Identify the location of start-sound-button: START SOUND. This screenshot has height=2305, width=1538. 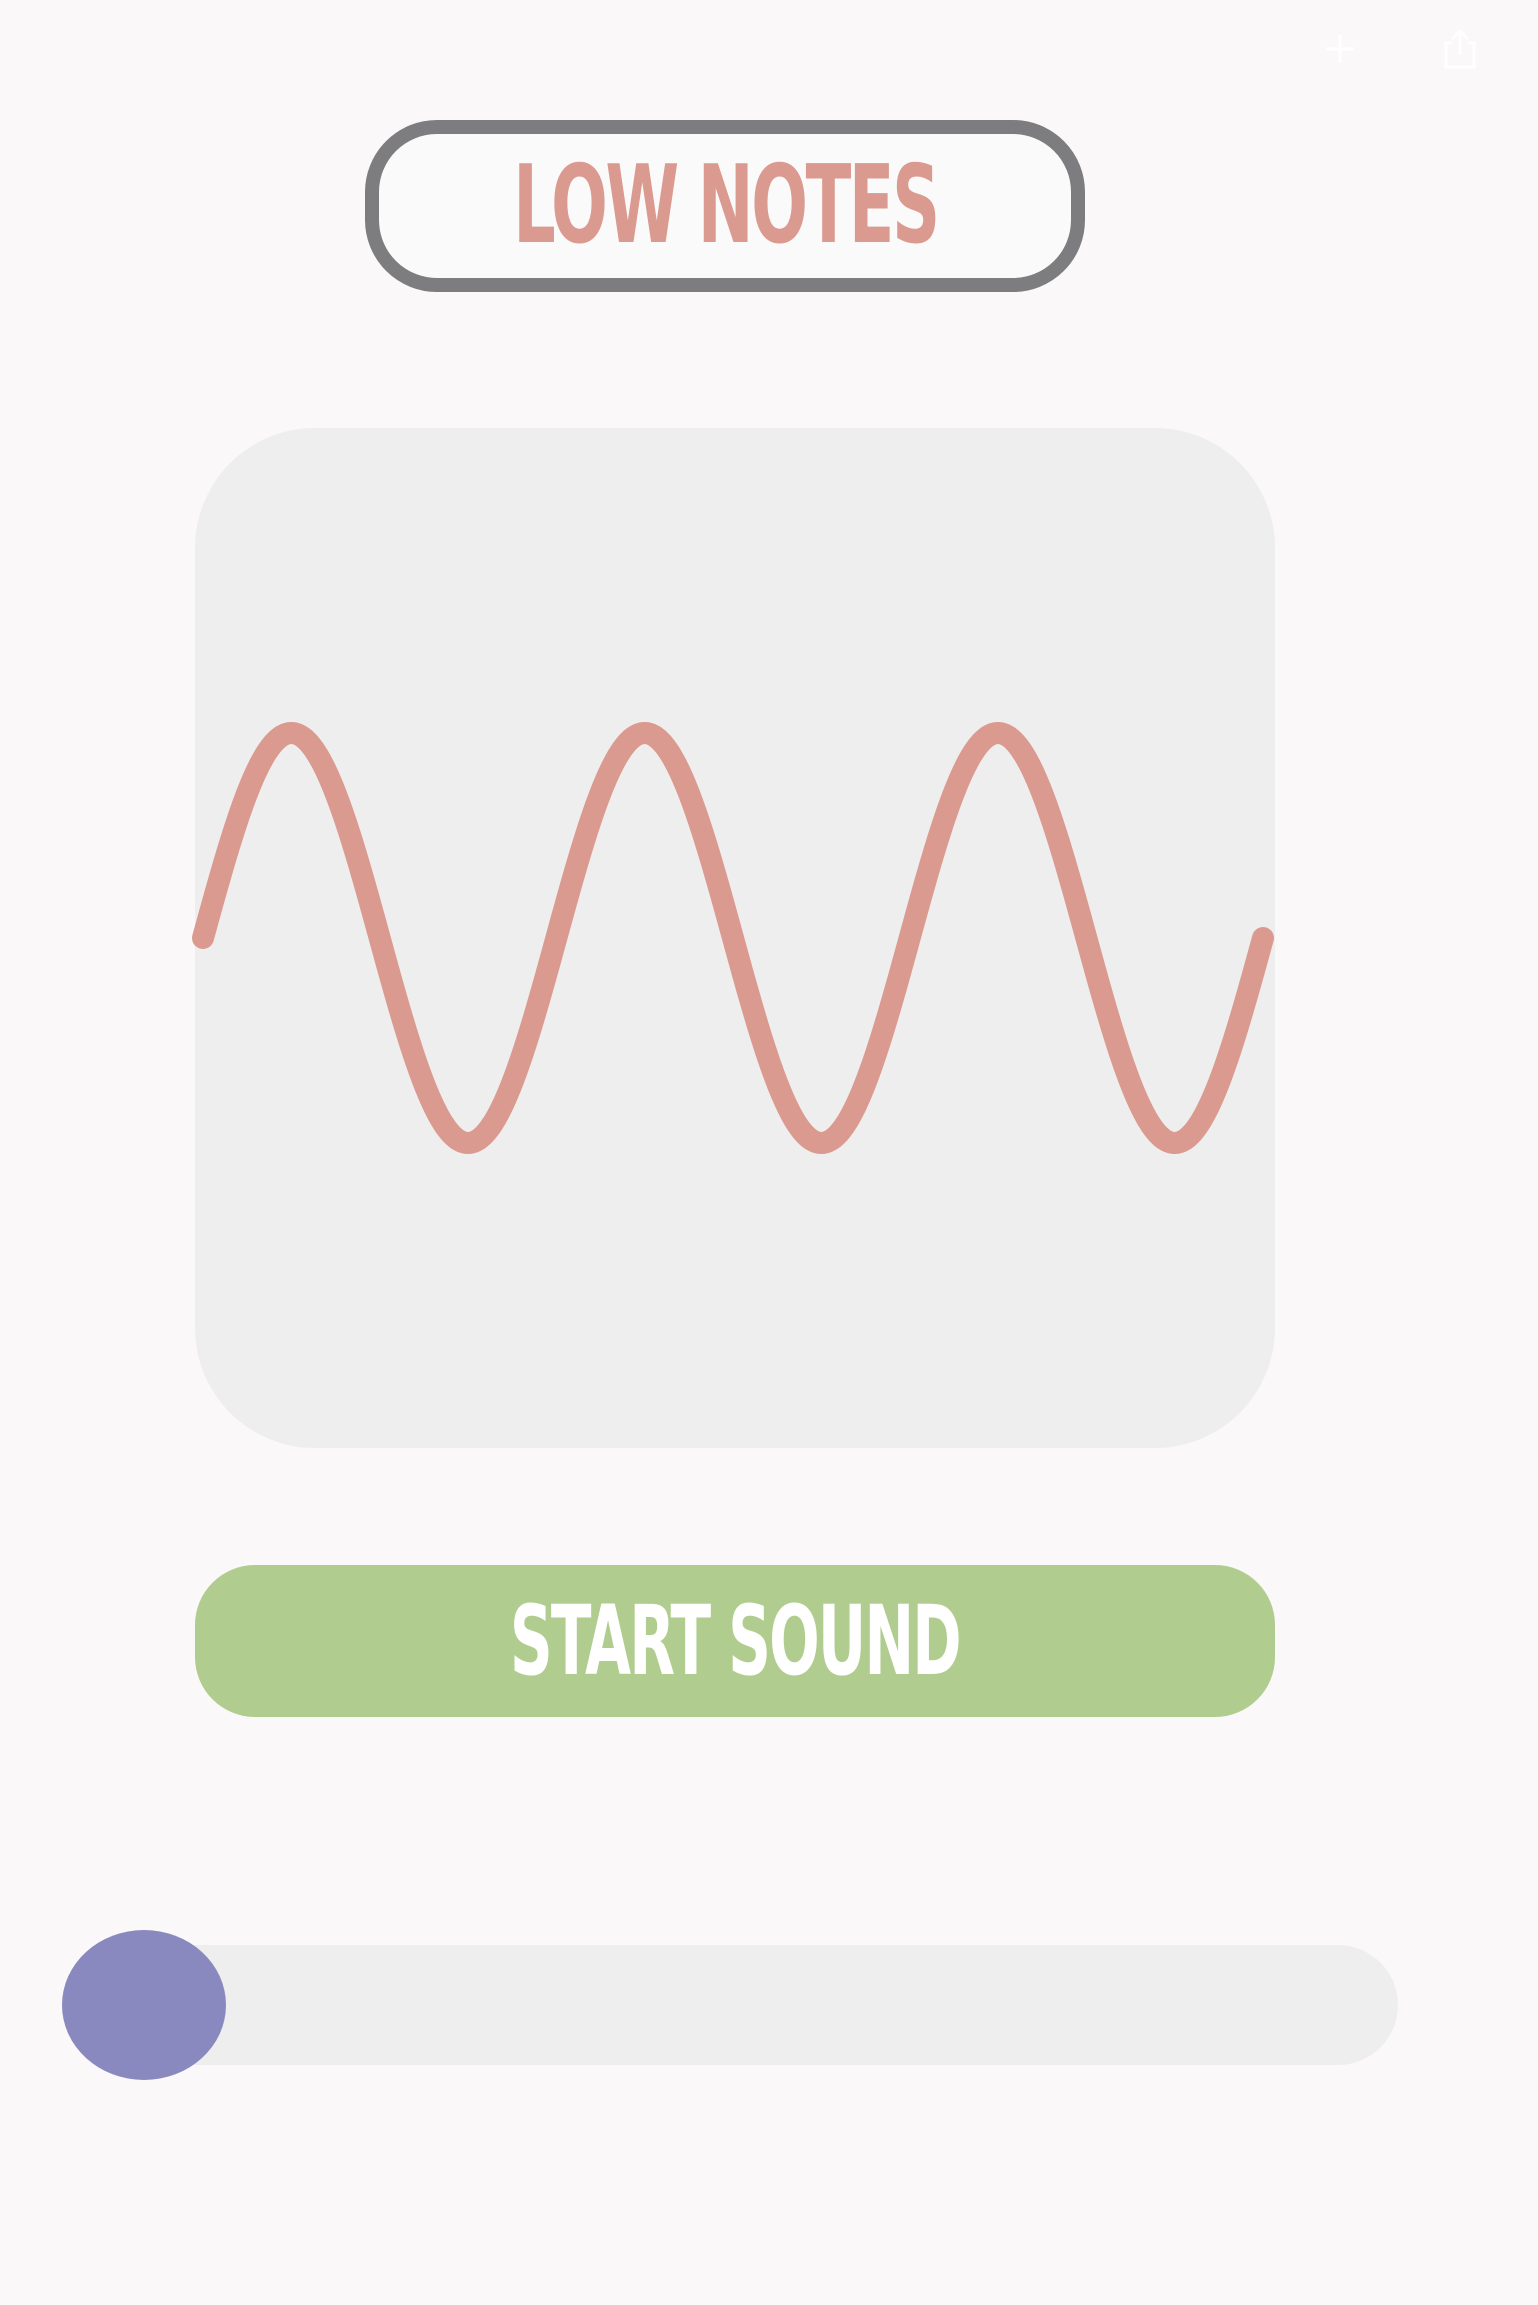
(735, 1641).